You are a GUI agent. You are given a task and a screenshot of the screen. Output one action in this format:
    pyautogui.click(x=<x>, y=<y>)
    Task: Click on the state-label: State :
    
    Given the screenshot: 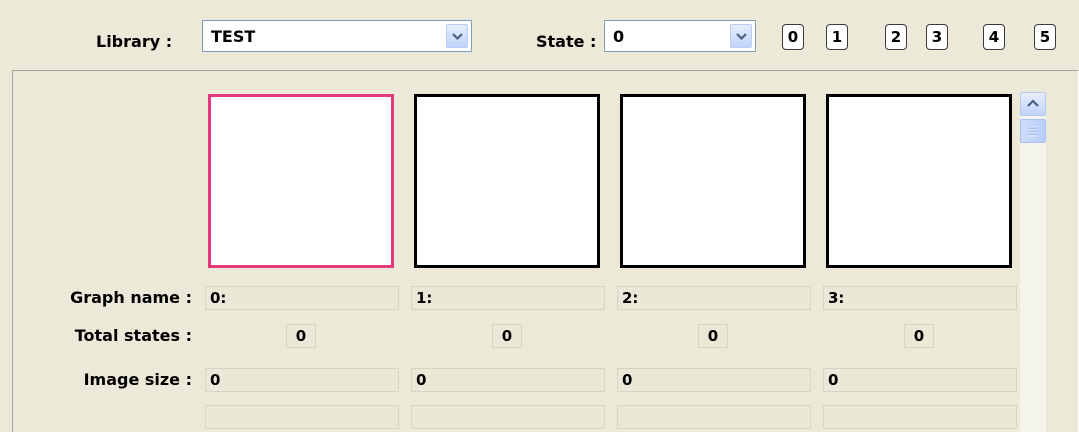 What is the action you would take?
    pyautogui.click(x=566, y=41)
    